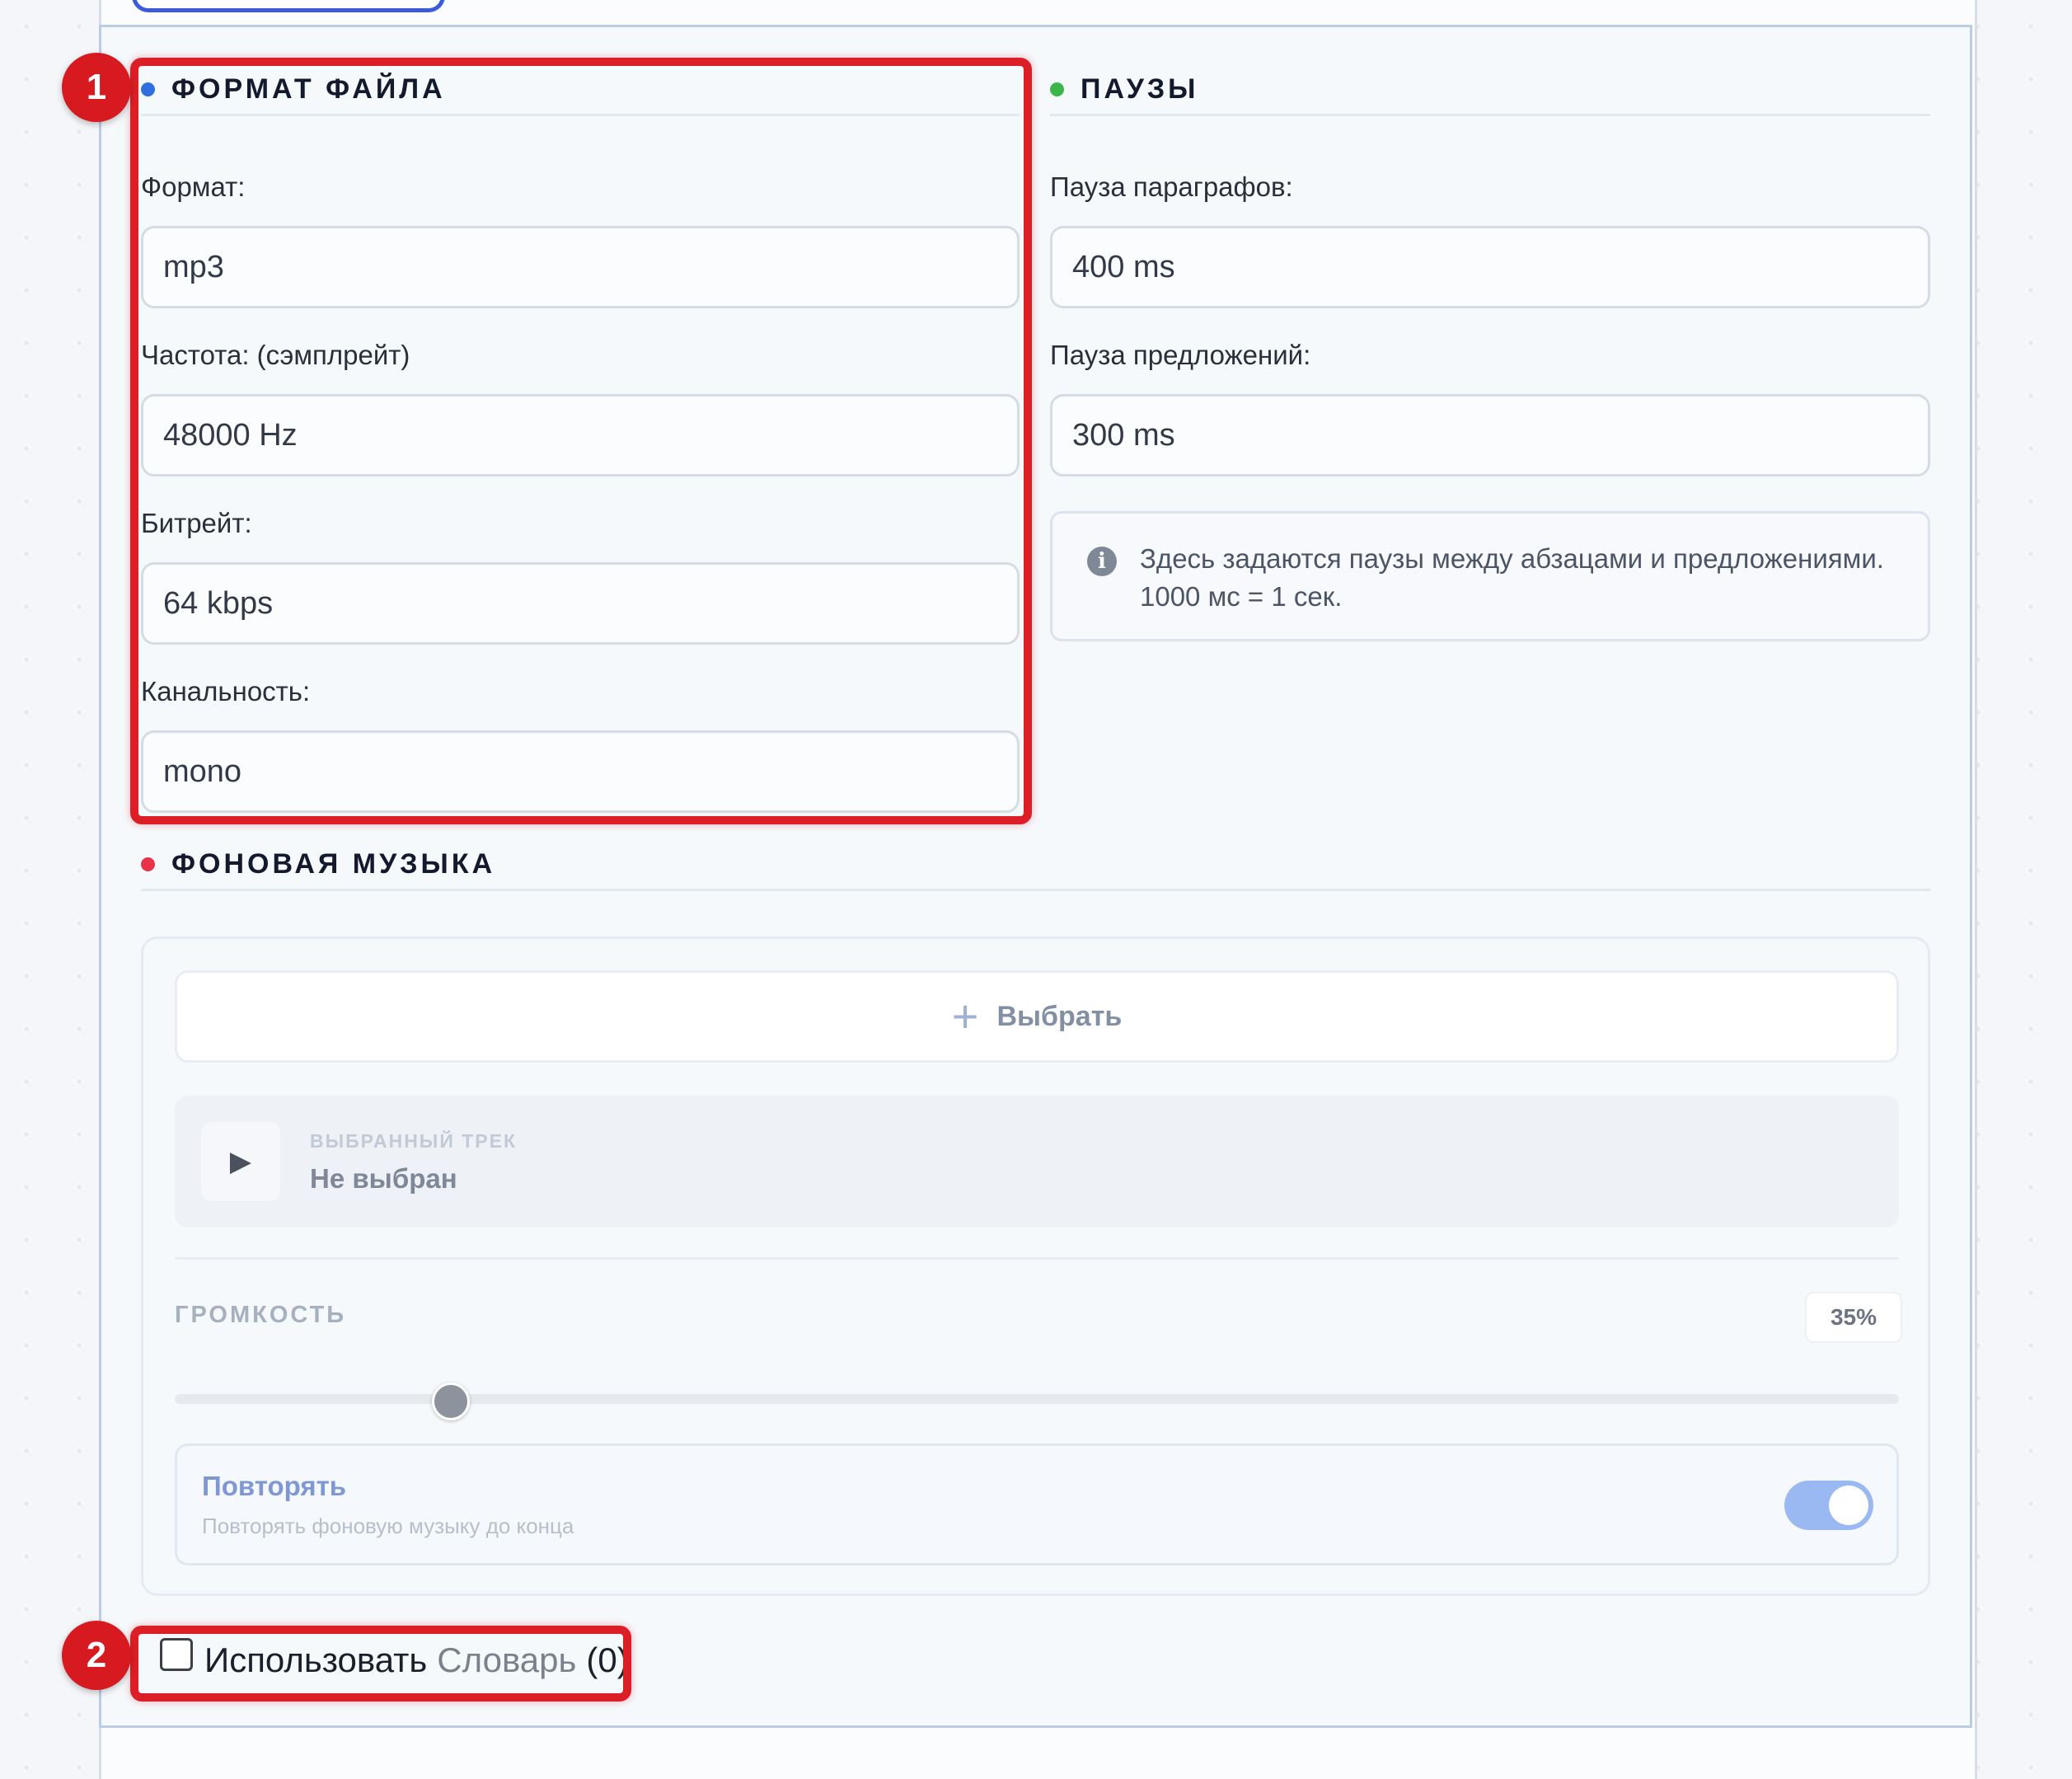 Image resolution: width=2072 pixels, height=1779 pixels. What do you see at coordinates (1171, 186) in the screenshot?
I see `paragraph-pause-label: Пауза параграфов:` at bounding box center [1171, 186].